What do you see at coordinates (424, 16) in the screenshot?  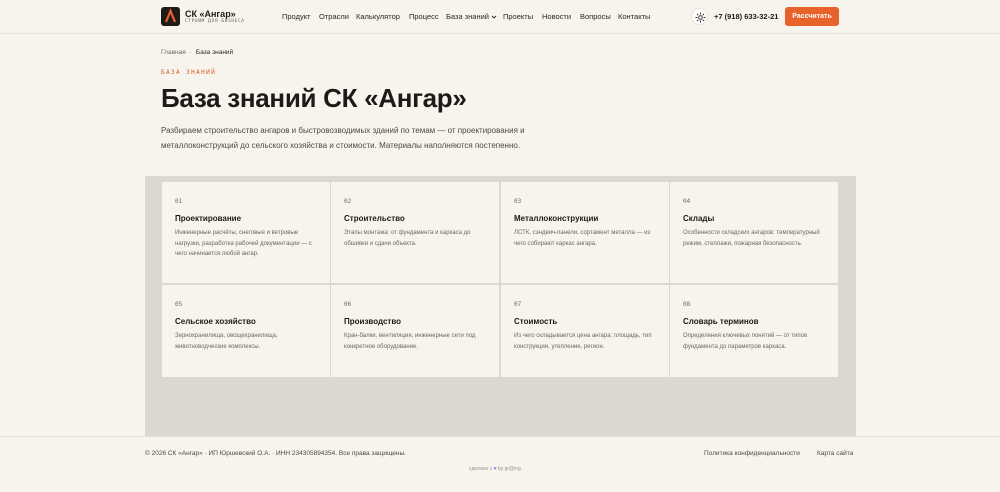 I see `nav-item-process: Процесс` at bounding box center [424, 16].